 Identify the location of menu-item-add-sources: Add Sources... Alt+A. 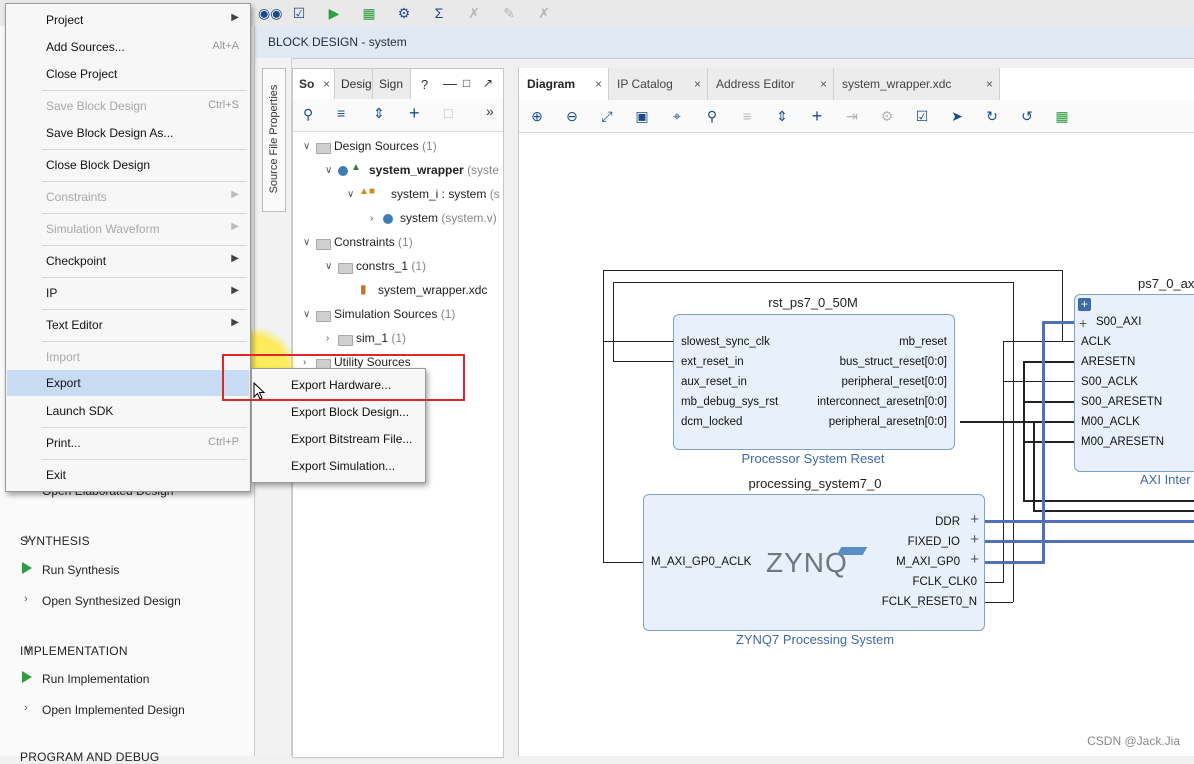
(128, 47).